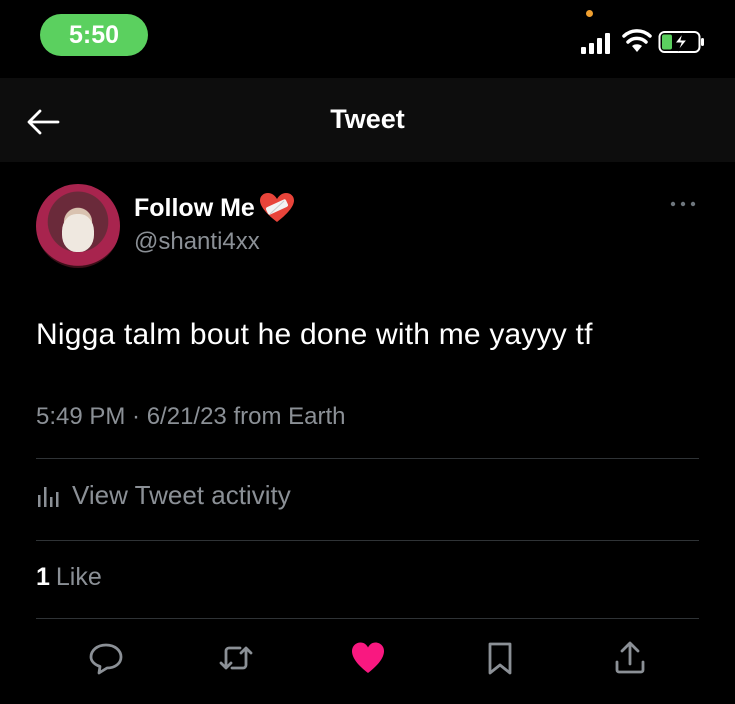 The height and width of the screenshot is (704, 735). What do you see at coordinates (595, 43) in the screenshot?
I see `signal-icon` at bounding box center [595, 43].